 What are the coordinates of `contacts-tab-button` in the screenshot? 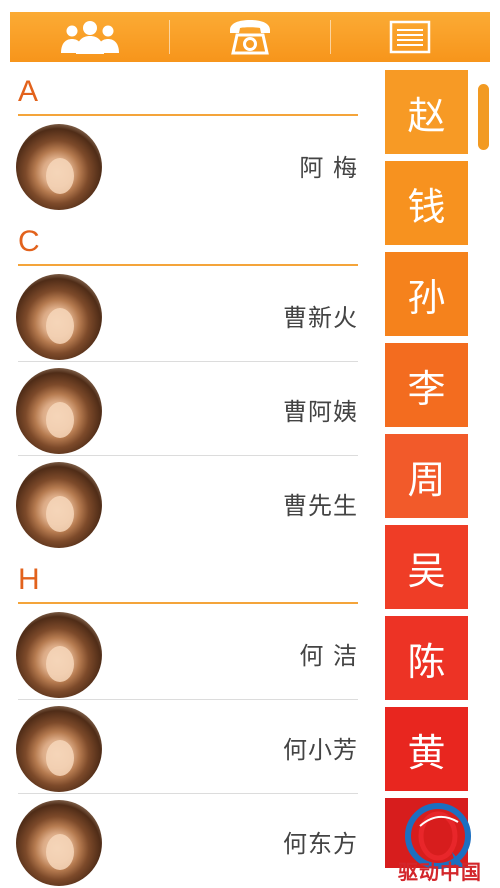 It's located at (89, 37).